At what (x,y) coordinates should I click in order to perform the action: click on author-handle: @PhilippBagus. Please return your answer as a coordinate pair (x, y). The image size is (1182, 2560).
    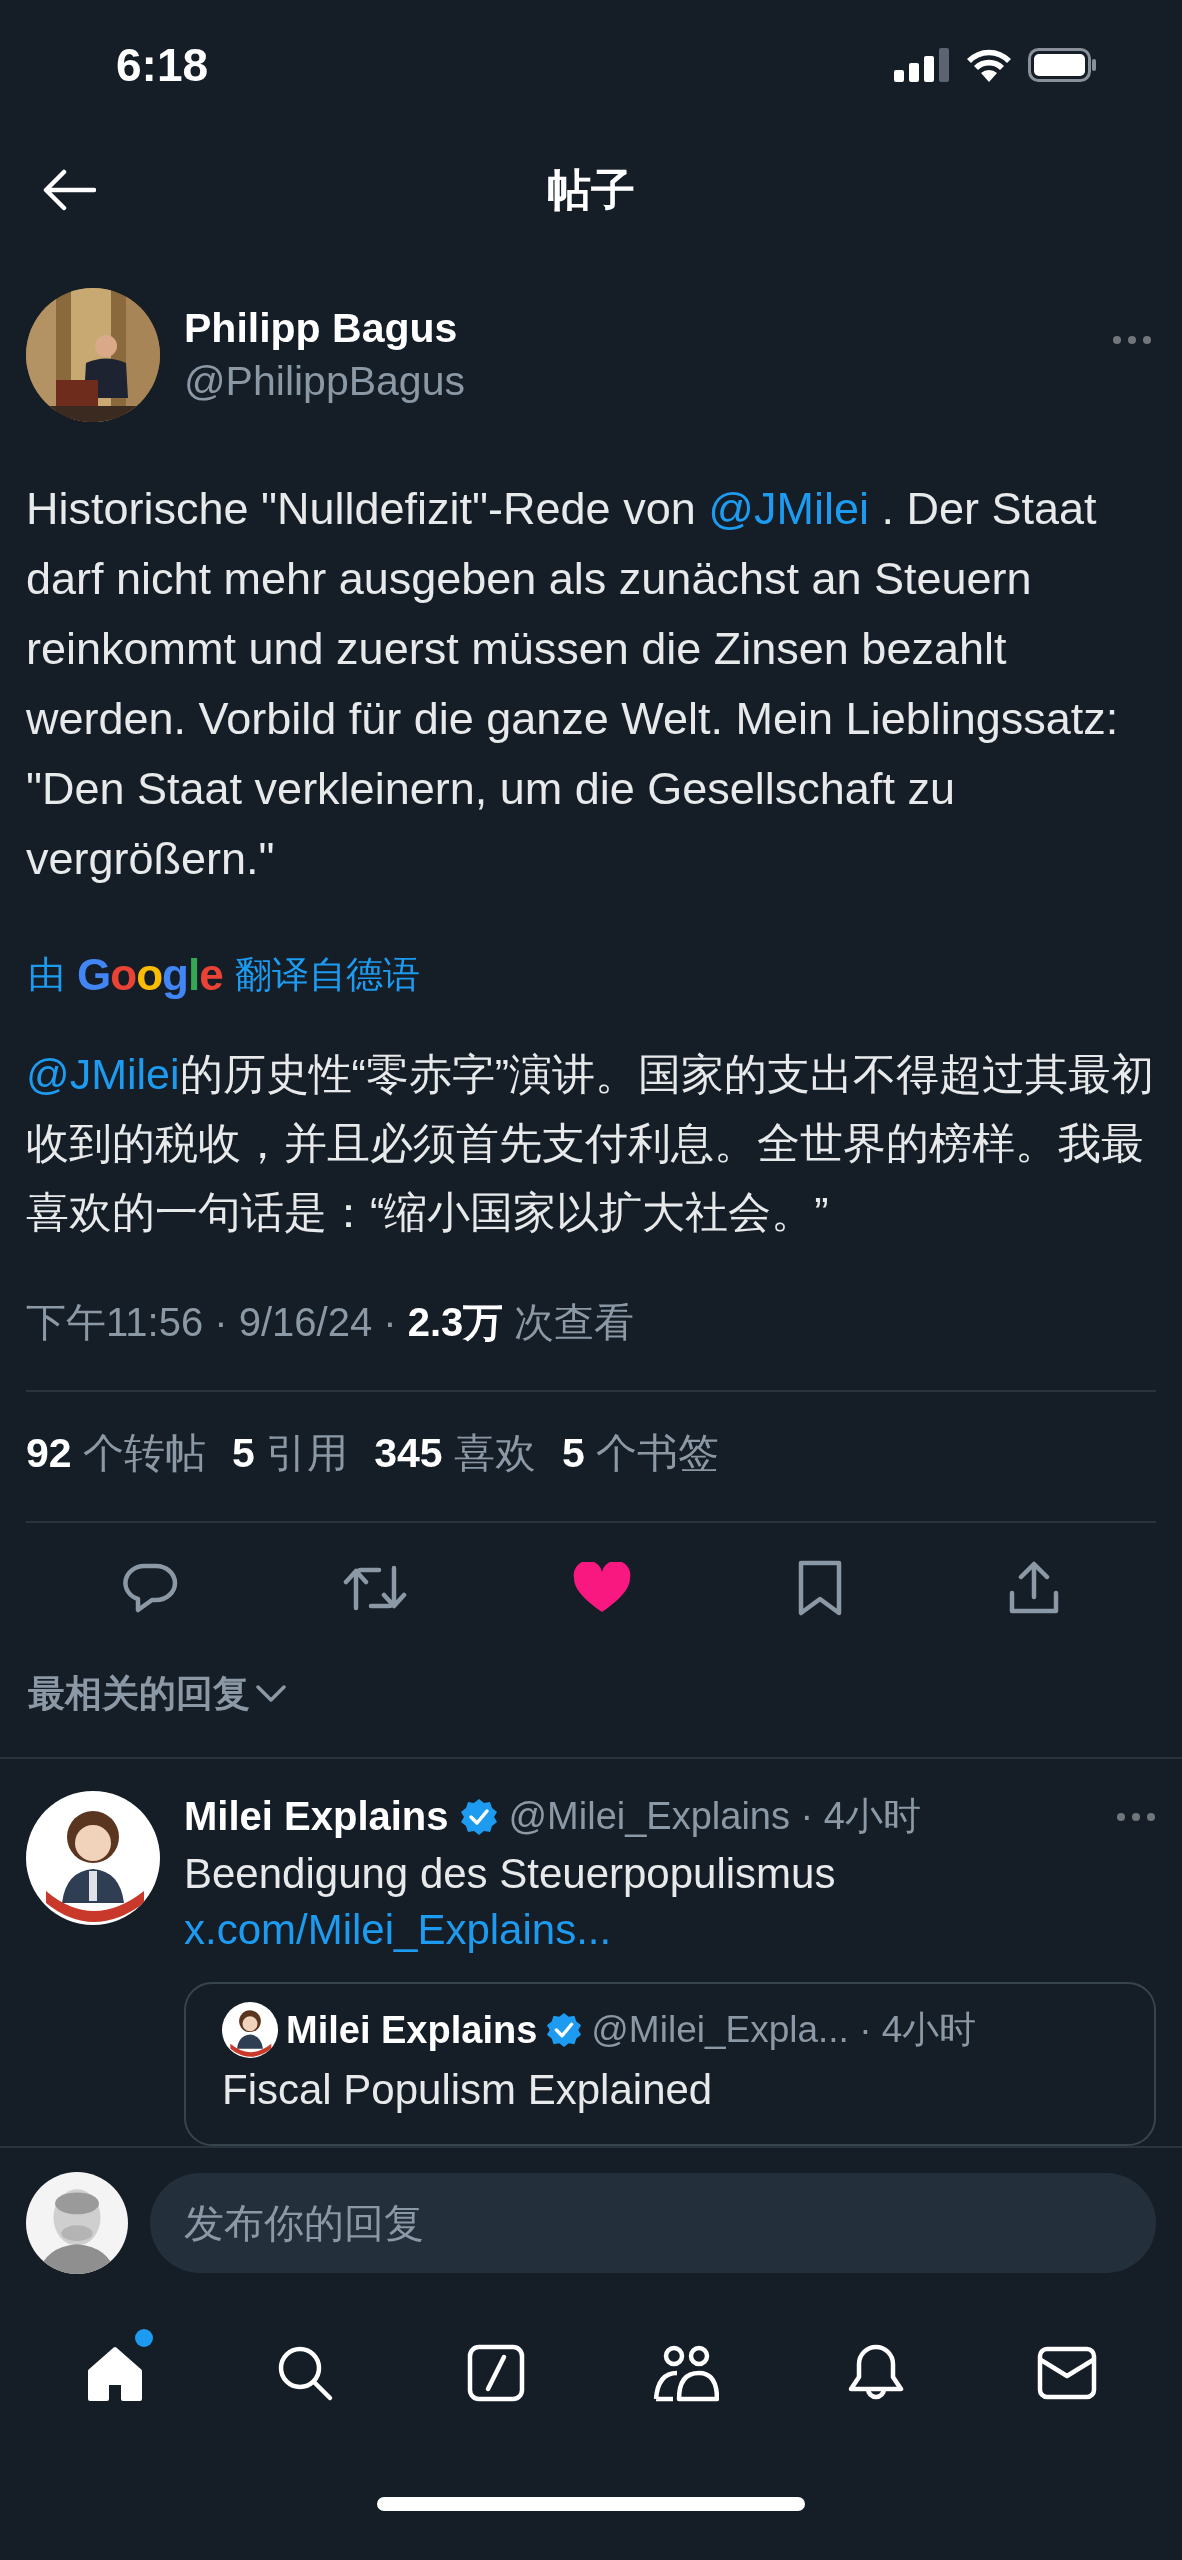
    Looking at the image, I should click on (324, 381).